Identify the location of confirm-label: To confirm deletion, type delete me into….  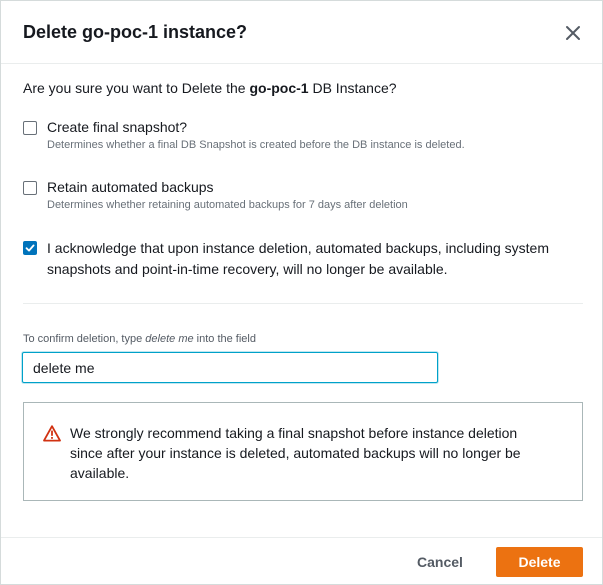
(139, 339).